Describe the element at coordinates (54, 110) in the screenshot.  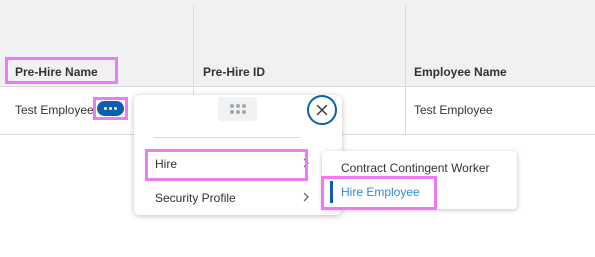
I see `pre-hire-name-cell: Test Employee` at that location.